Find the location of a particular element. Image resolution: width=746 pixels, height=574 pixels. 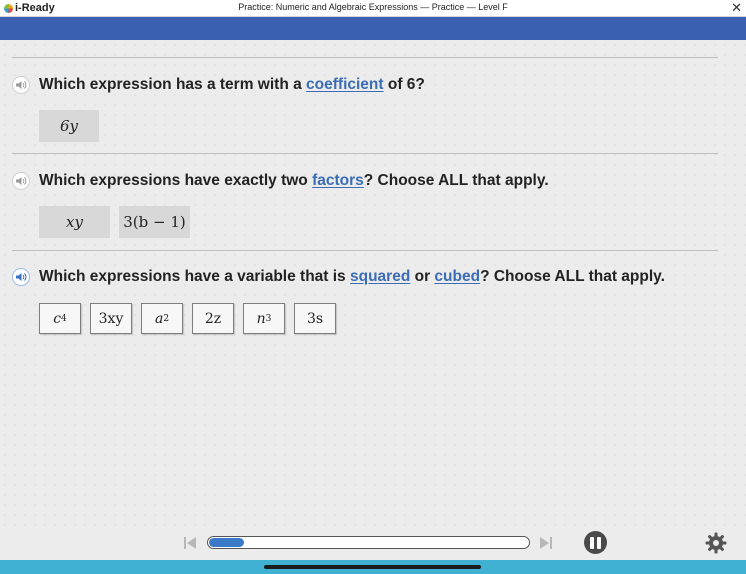

choice-base: 2z is located at coordinates (213, 318).